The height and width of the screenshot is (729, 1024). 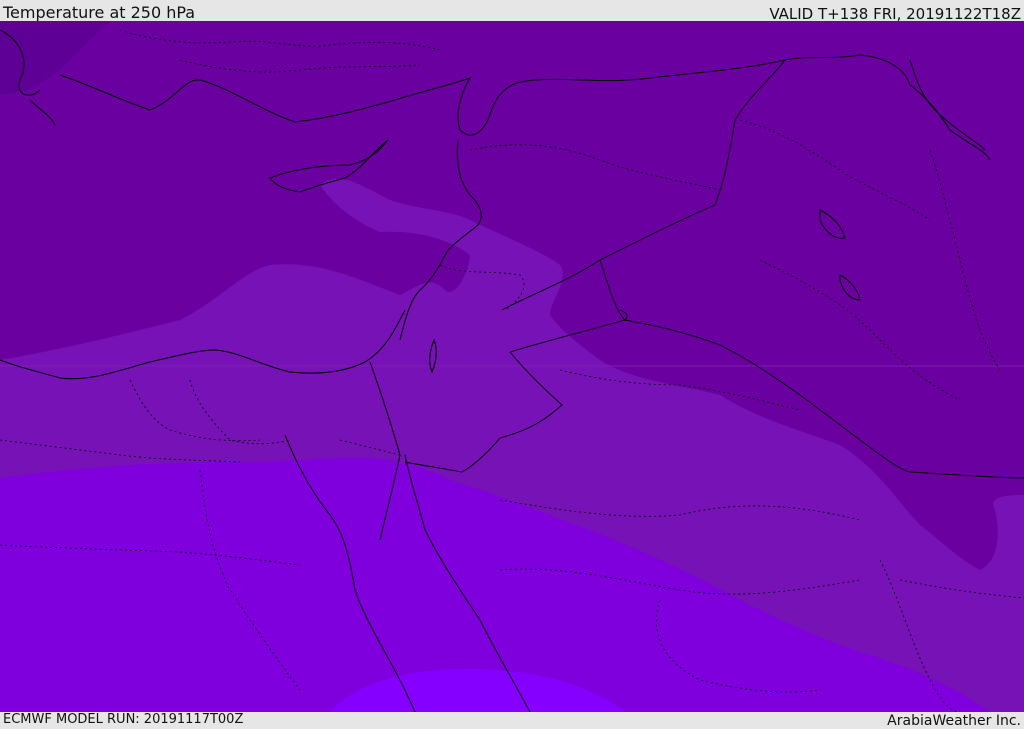 What do you see at coordinates (123, 719) in the screenshot?
I see `model-run-label: ECMWF MODEL RUN: 20191117T00Z` at bounding box center [123, 719].